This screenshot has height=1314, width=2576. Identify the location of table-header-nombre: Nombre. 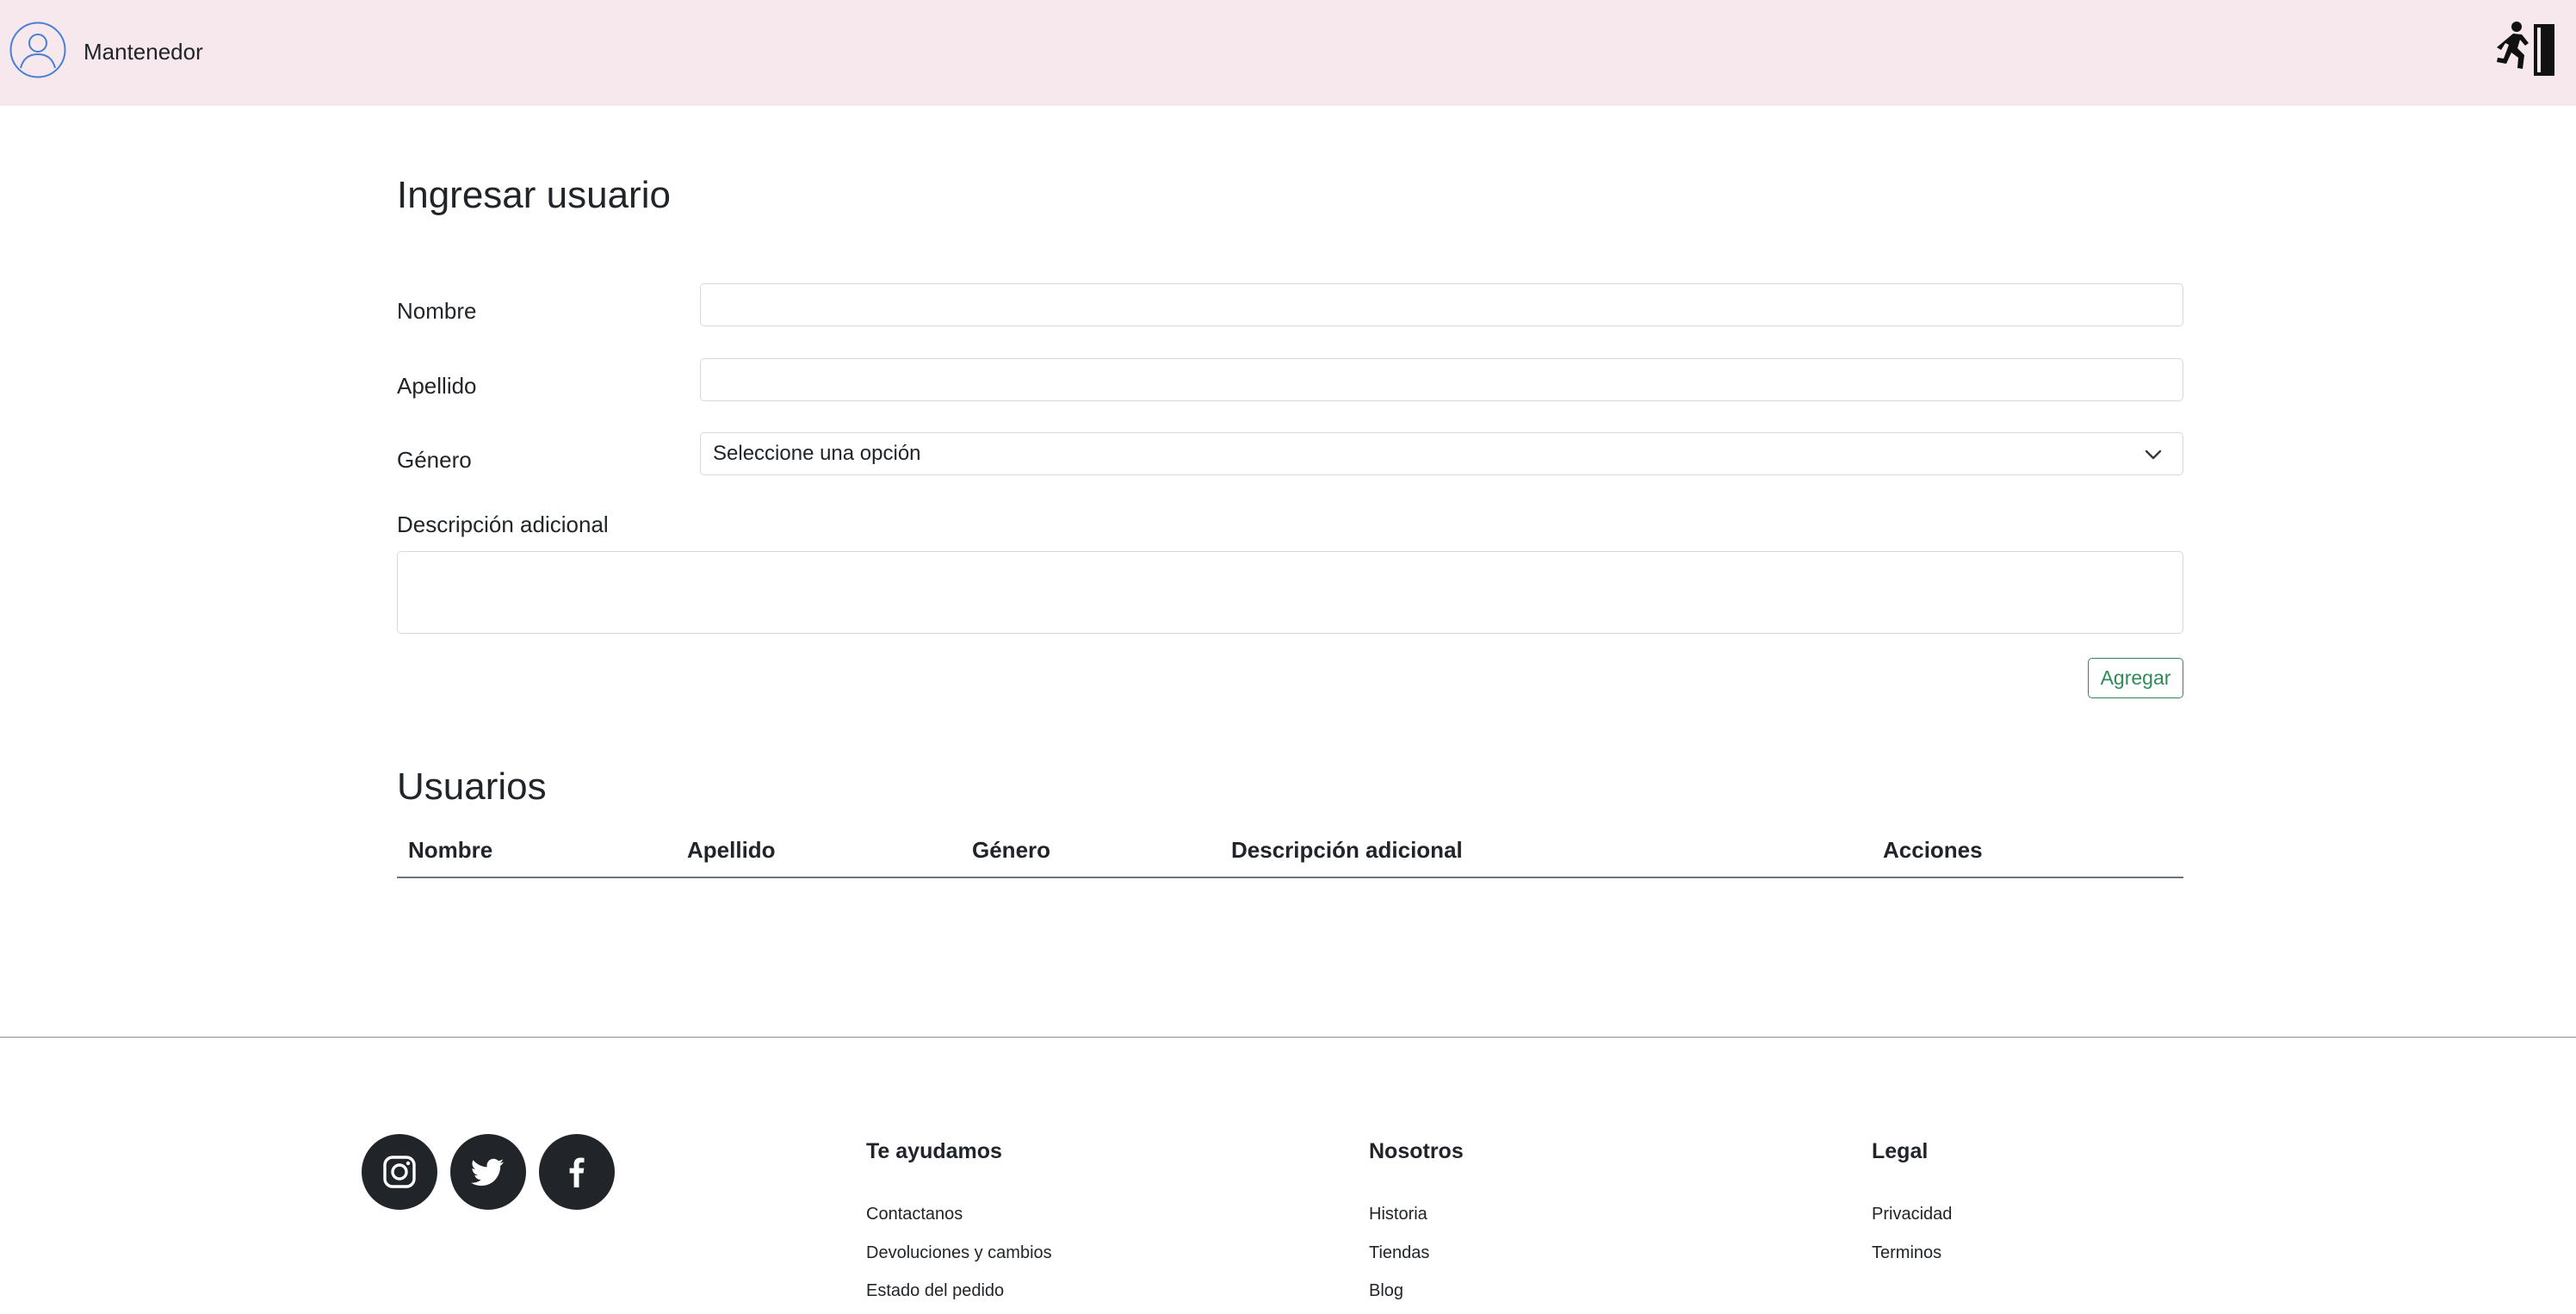
(451, 850).